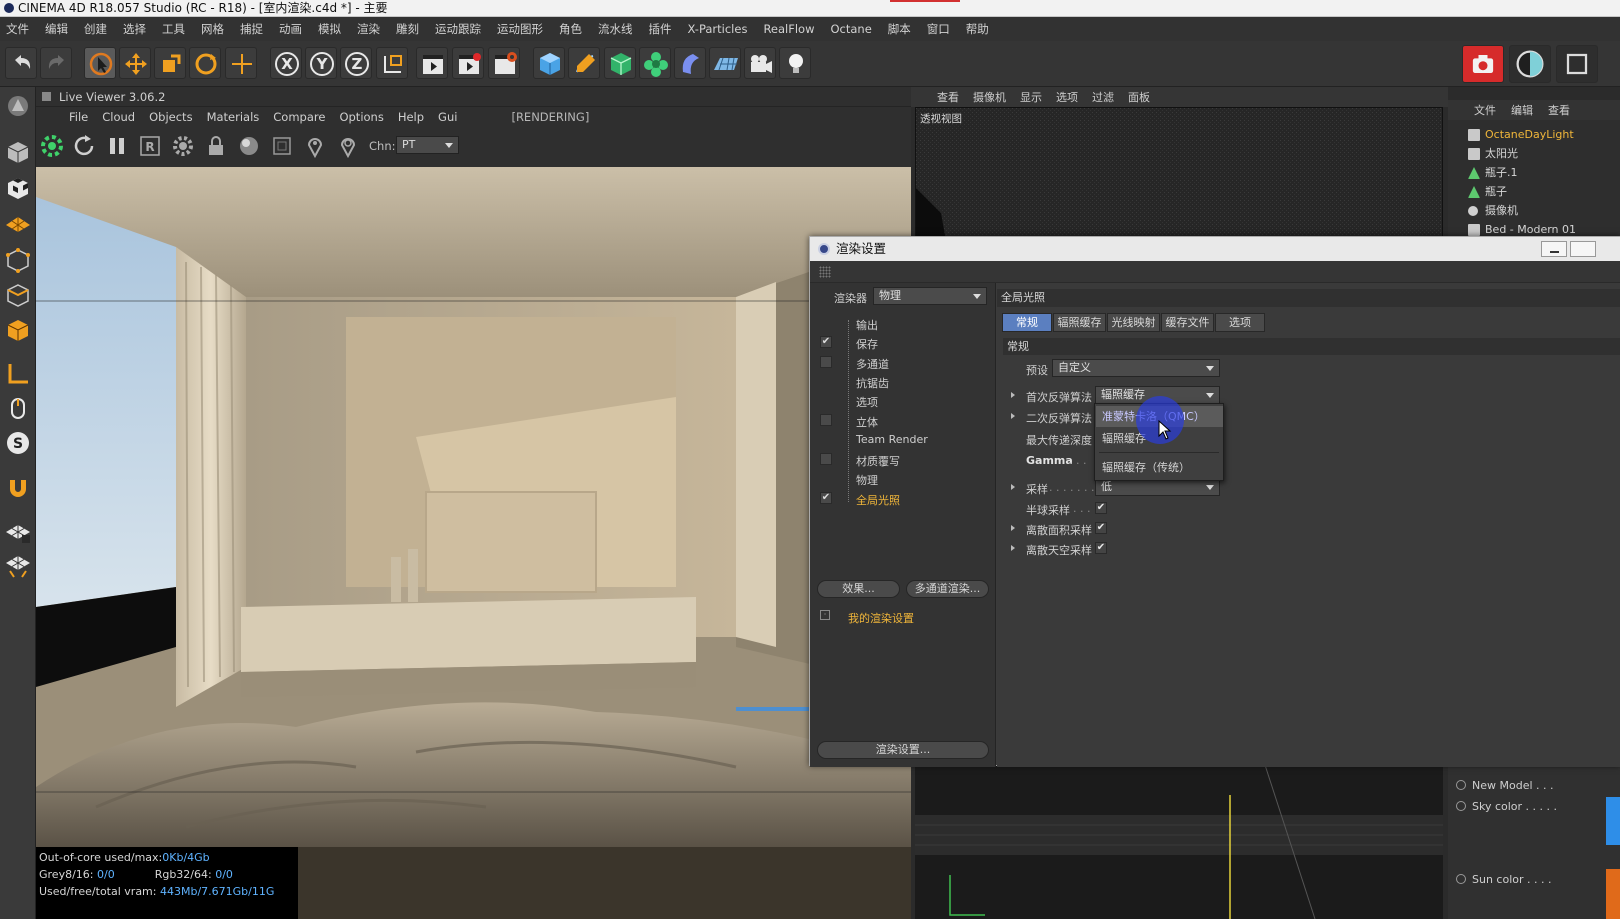 The height and width of the screenshot is (919, 1620). Describe the element at coordinates (1179, 842) in the screenshot. I see `perspective-viewport-lower` at that location.